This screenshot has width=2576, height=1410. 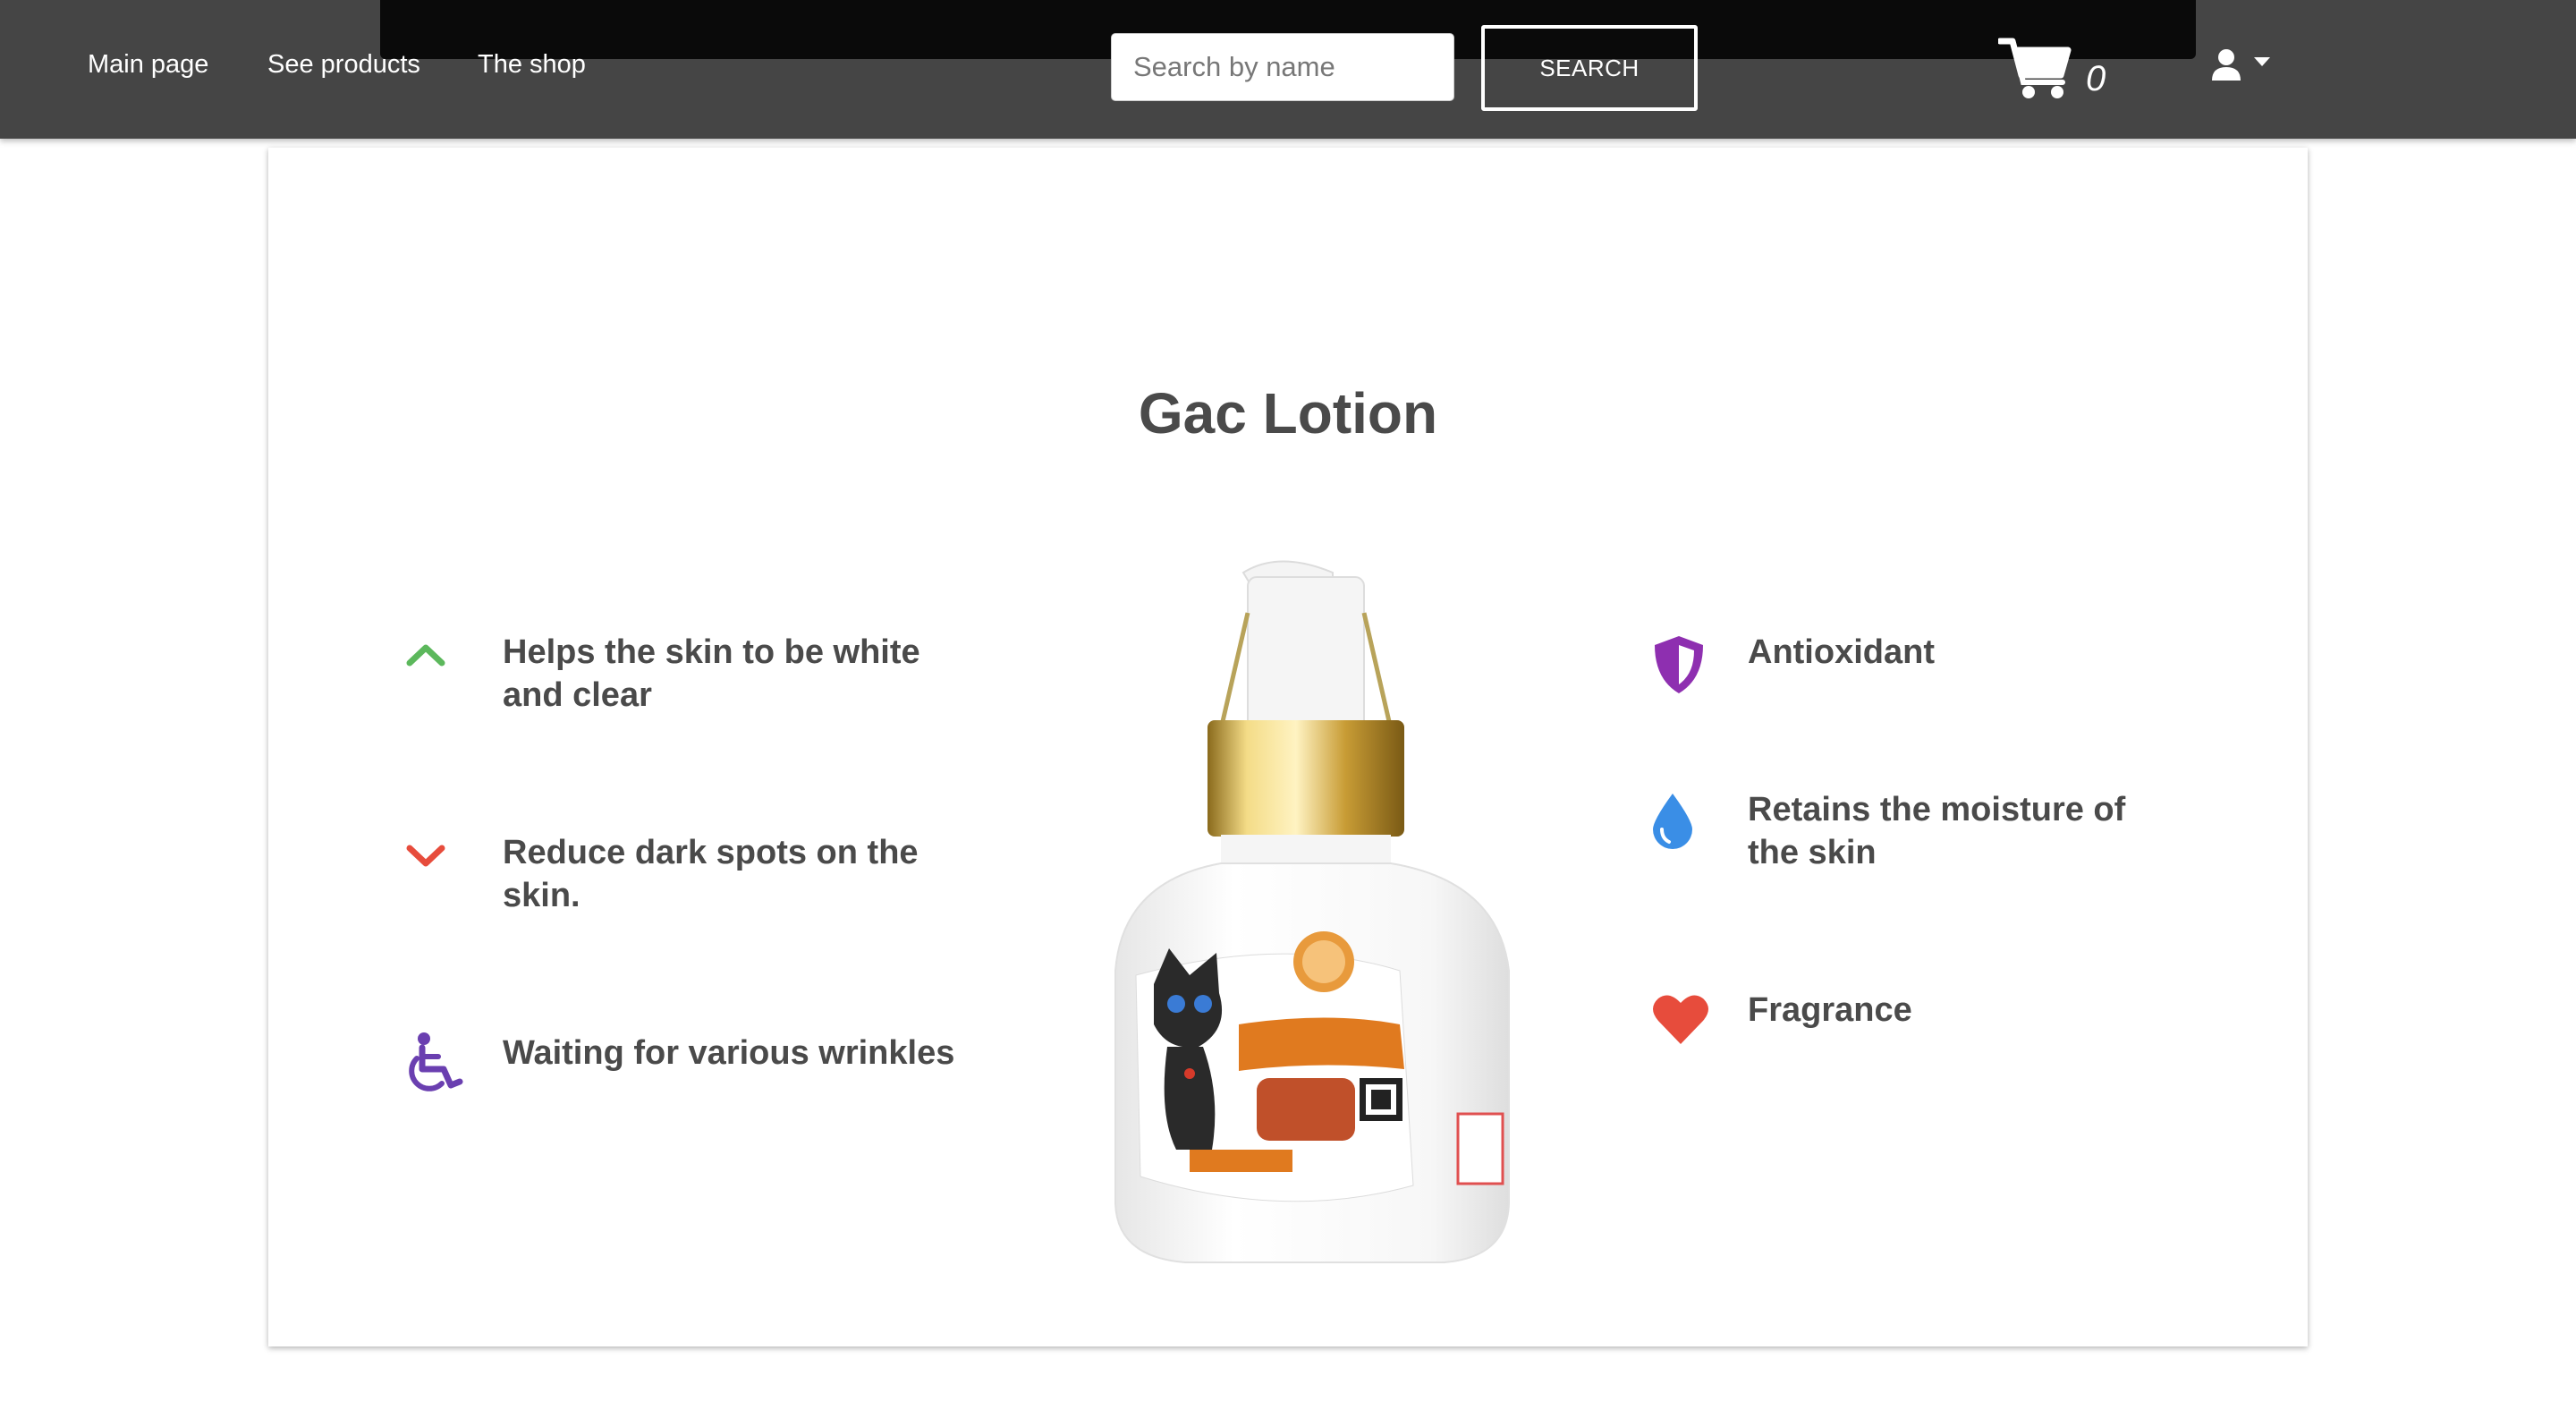 What do you see at coordinates (711, 874) in the screenshot?
I see `feature-text: Reduce dark spots on the skin.` at bounding box center [711, 874].